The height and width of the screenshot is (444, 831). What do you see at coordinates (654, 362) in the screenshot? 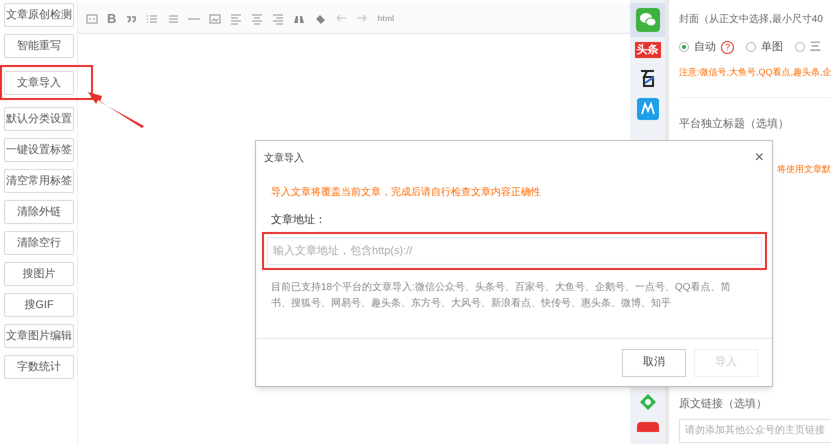
I see `cancel-button: 取消` at bounding box center [654, 362].